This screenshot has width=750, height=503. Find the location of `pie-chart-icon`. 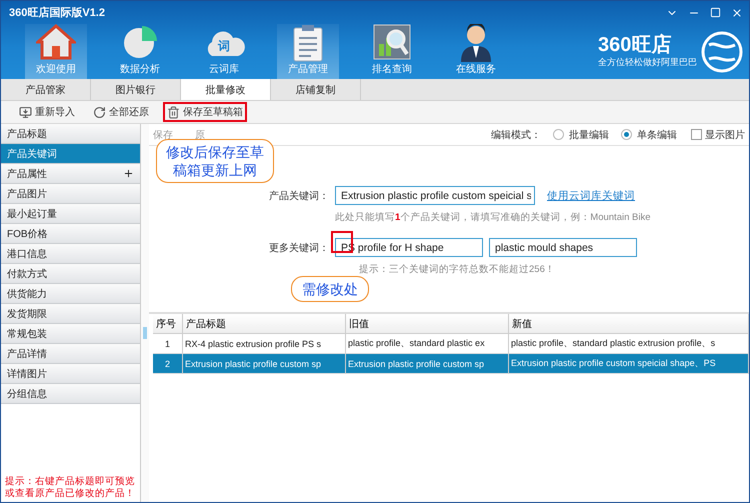

pie-chart-icon is located at coordinates (140, 42).